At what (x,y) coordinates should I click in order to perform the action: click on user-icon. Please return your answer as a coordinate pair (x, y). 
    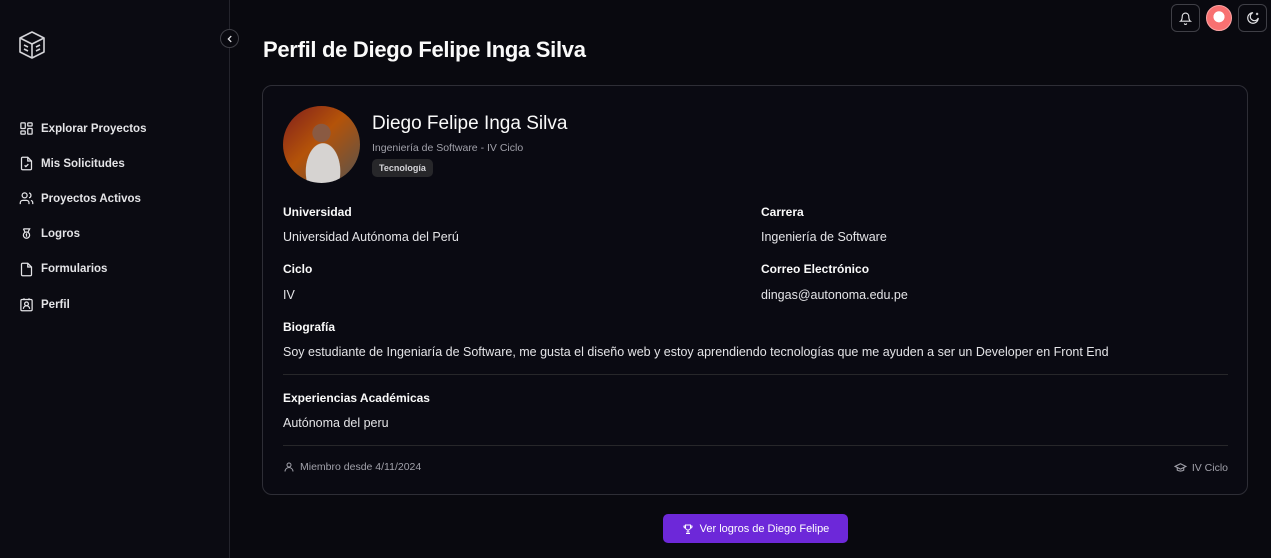
    Looking at the image, I should click on (289, 467).